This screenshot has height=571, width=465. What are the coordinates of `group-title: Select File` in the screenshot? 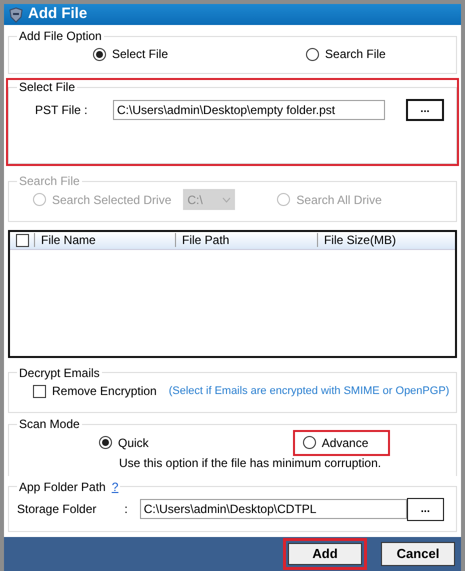 It's located at (47, 87).